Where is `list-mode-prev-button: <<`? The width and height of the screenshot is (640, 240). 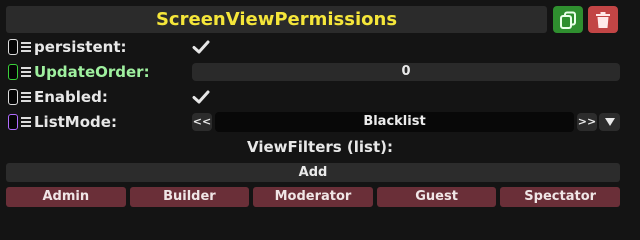 list-mode-prev-button: << is located at coordinates (202, 122).